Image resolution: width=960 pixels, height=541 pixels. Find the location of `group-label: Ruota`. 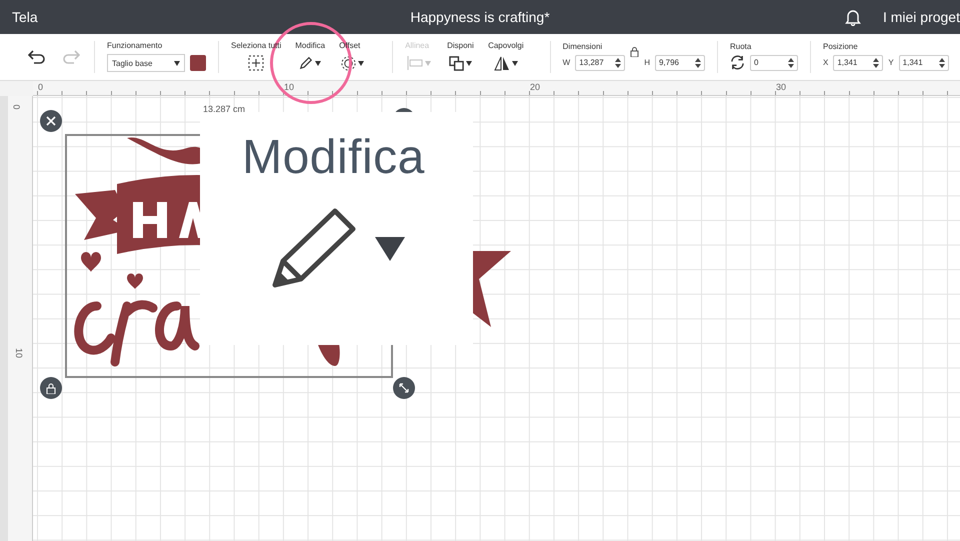

group-label: Ruota is located at coordinates (741, 46).